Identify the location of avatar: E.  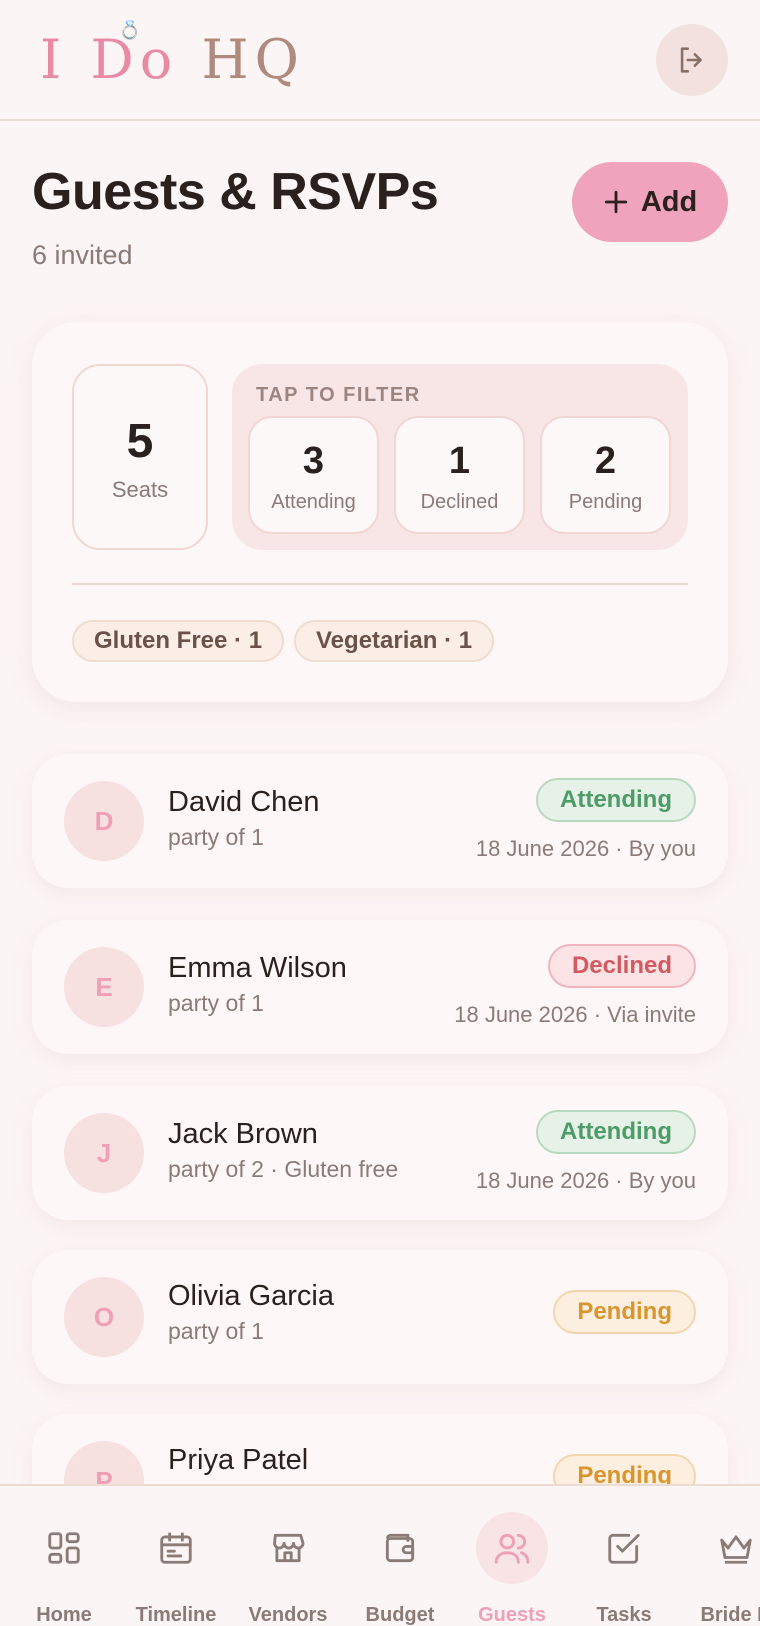
(104, 987).